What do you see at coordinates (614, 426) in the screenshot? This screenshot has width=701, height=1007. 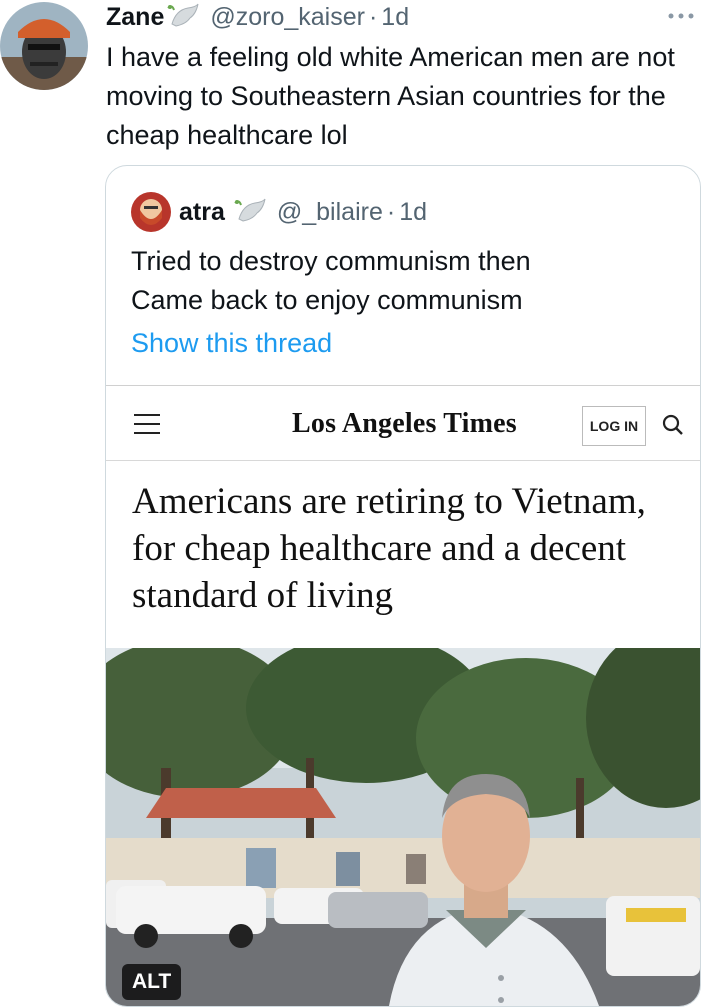 I see `login-button: LOG IN` at bounding box center [614, 426].